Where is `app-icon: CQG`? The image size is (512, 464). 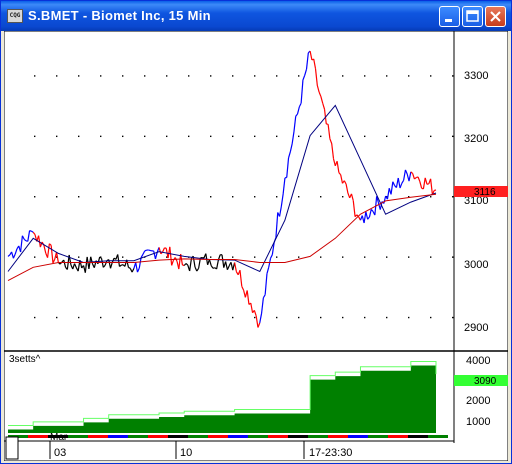 app-icon: CQG is located at coordinates (15, 16).